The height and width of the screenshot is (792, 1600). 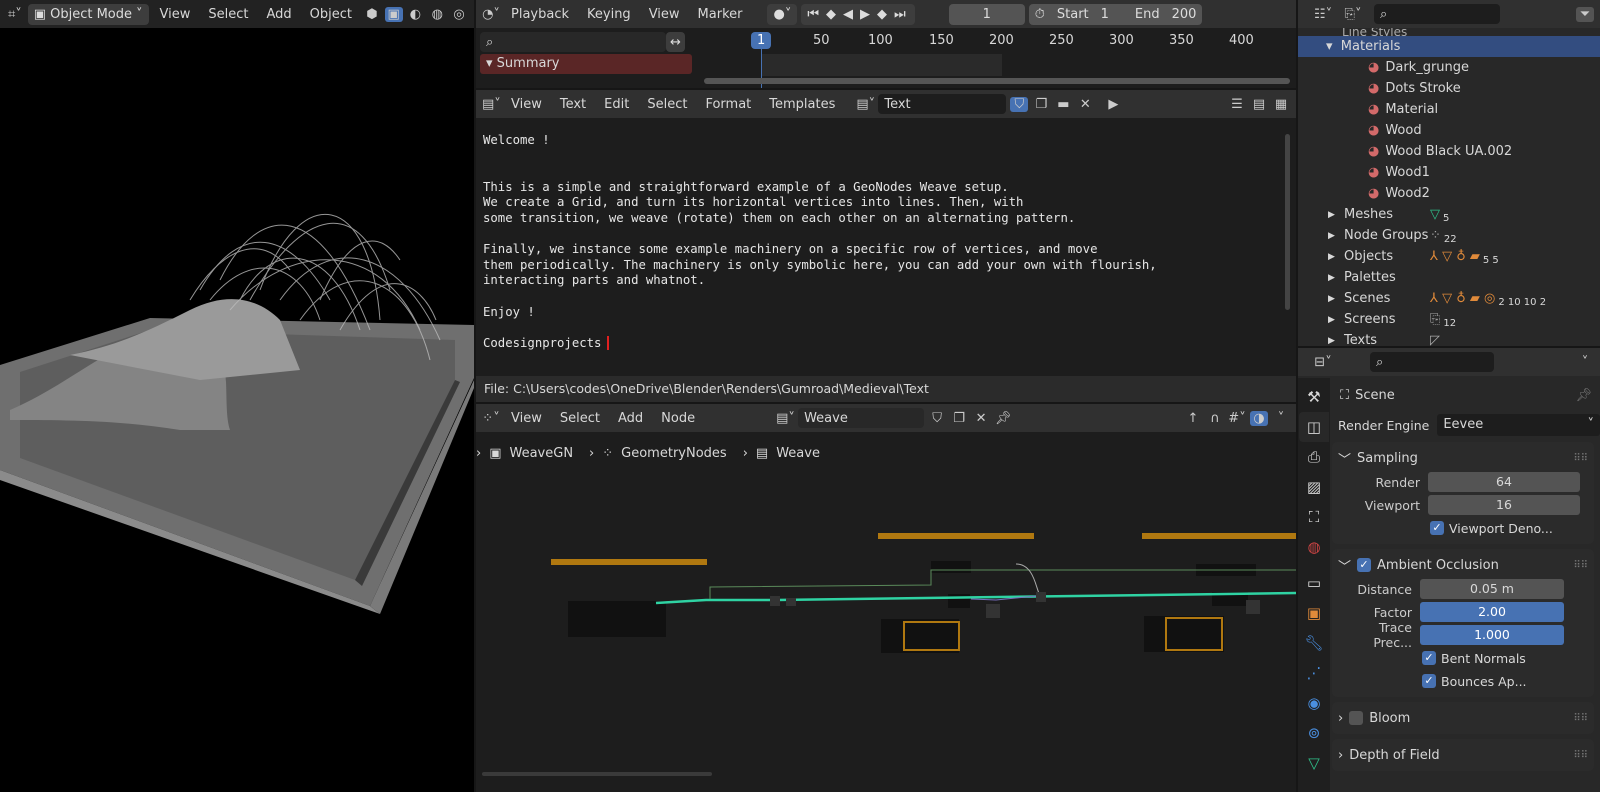 I want to click on start-value: 1, so click(x=1105, y=14).